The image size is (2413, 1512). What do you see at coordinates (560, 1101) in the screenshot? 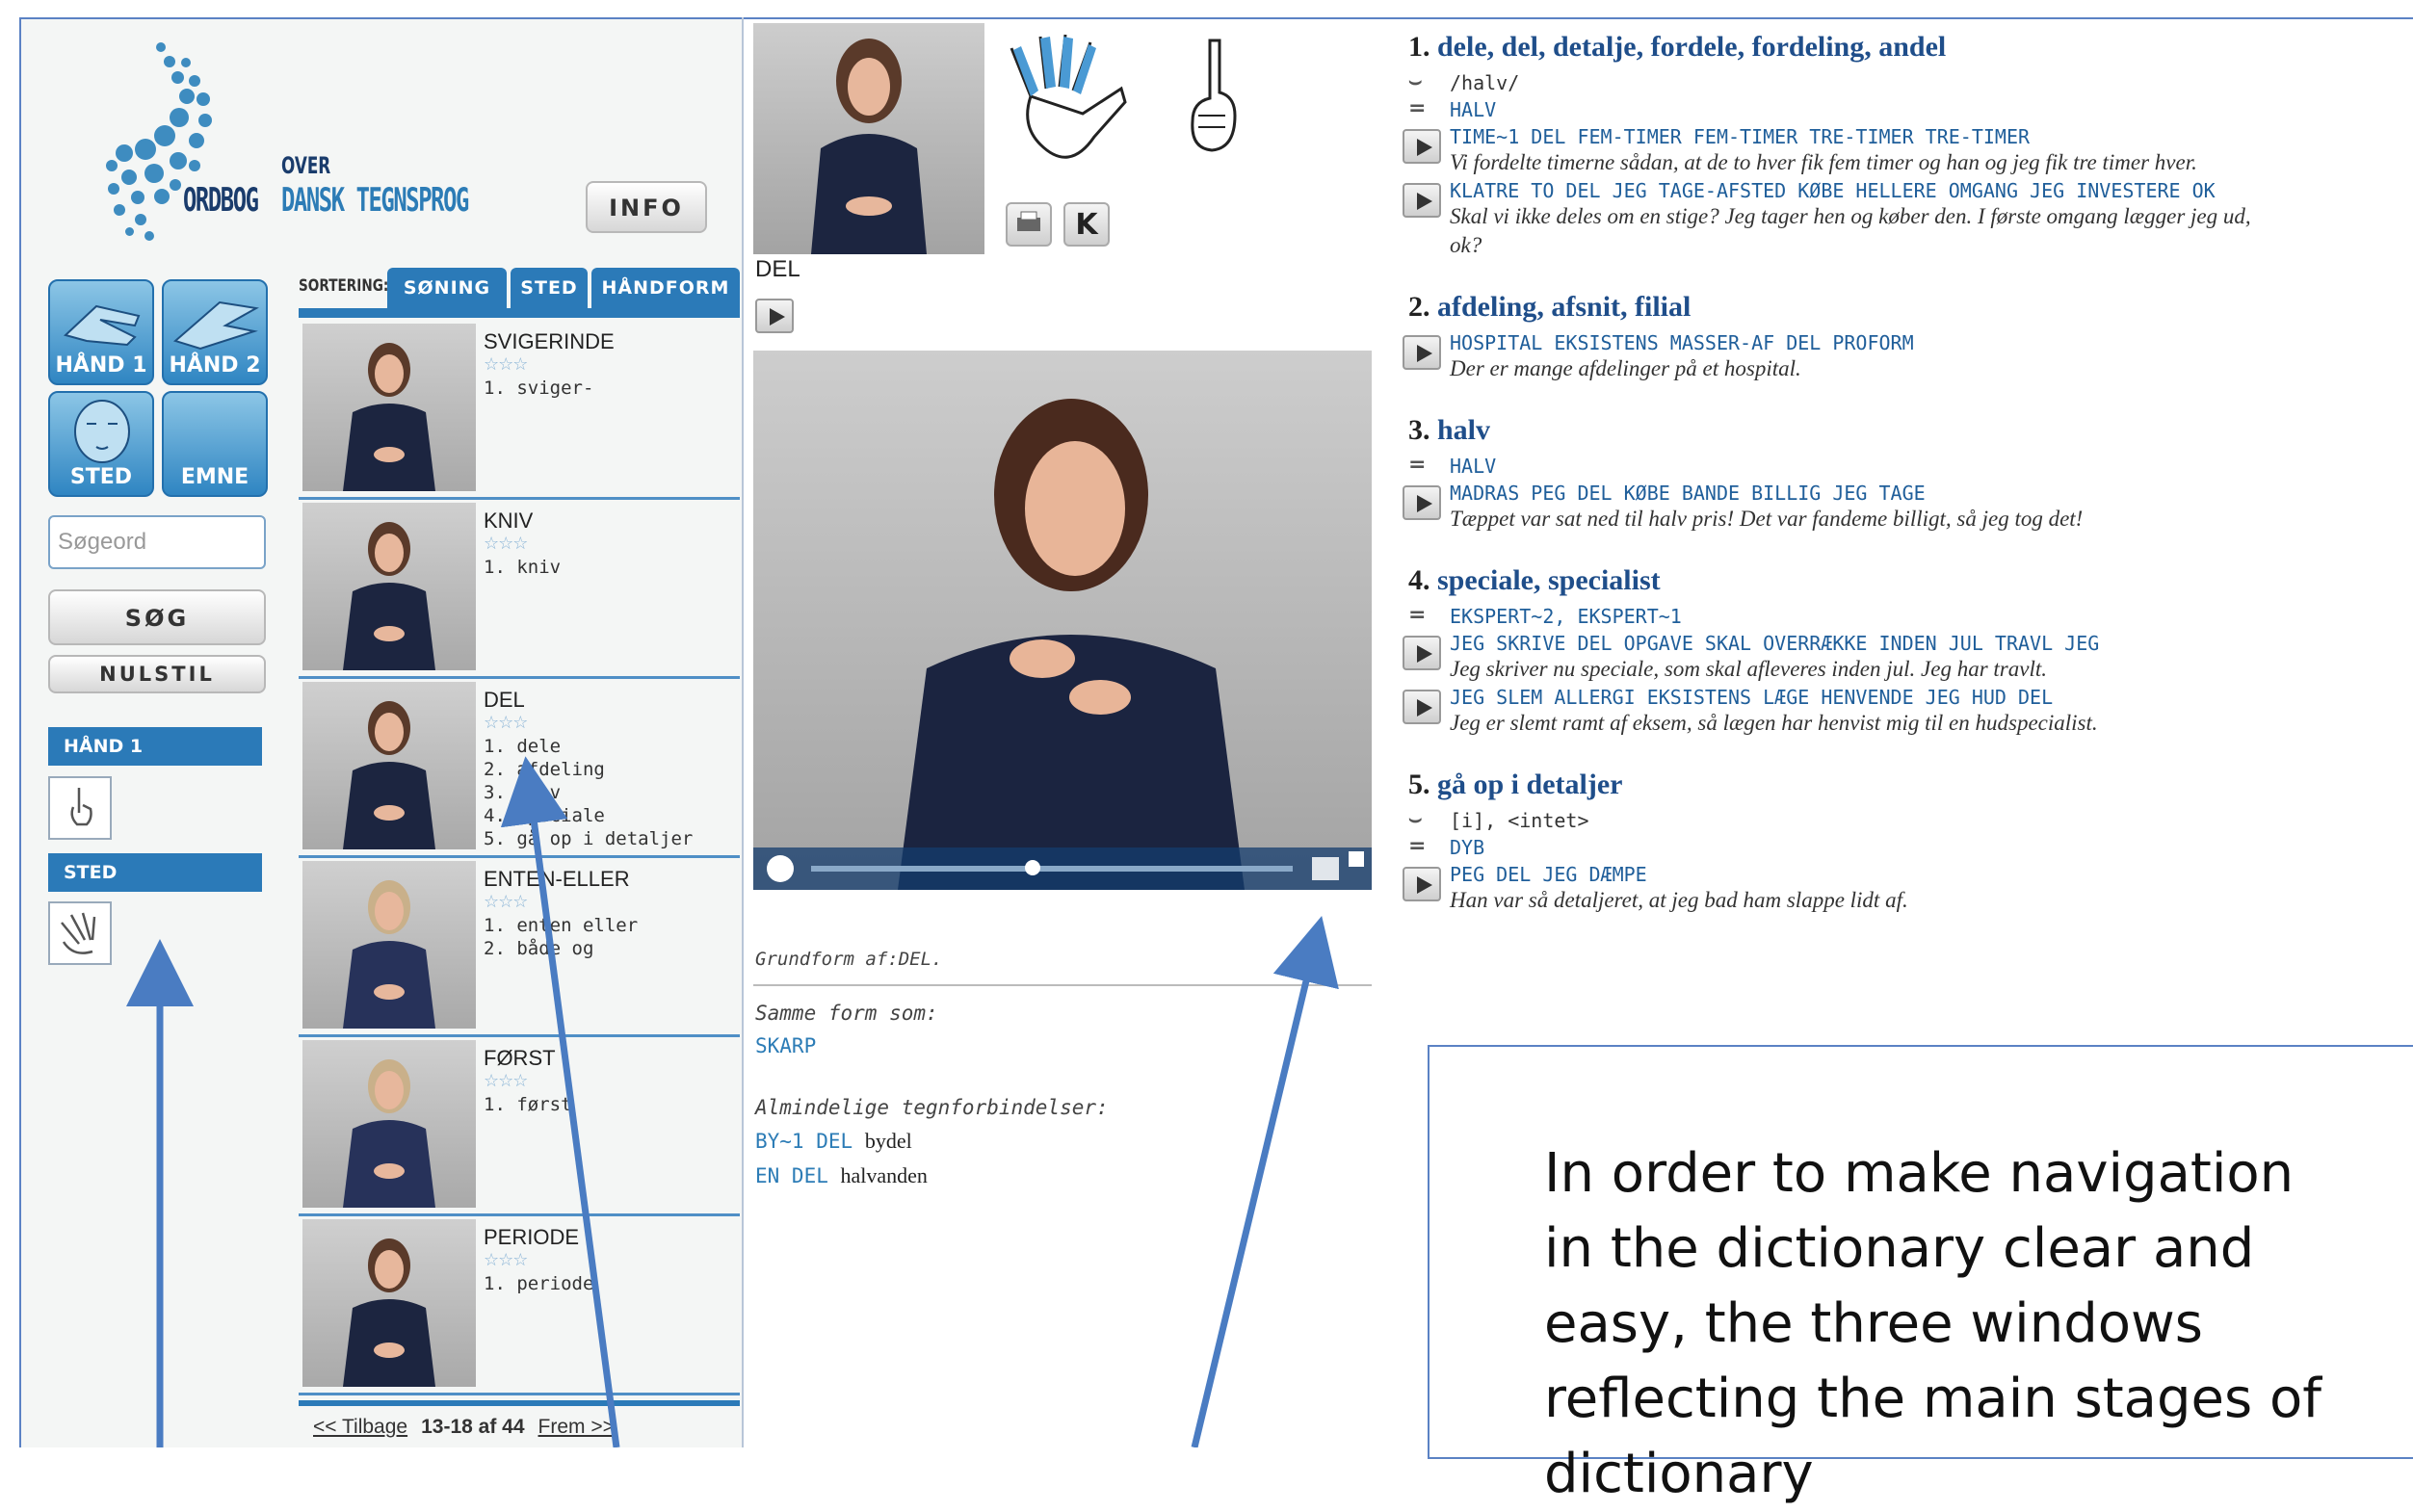
I see `arrow-results` at bounding box center [560, 1101].